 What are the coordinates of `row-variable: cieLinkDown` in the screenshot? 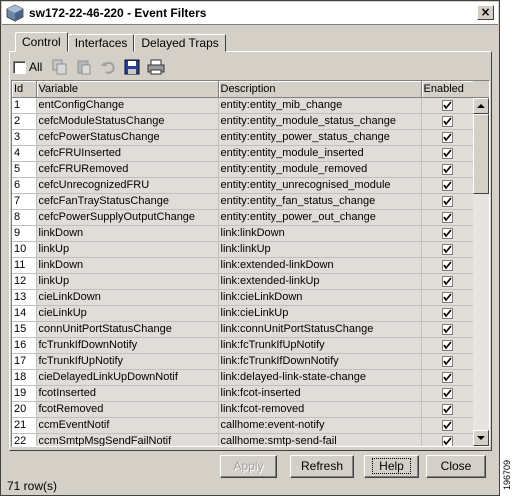 It's located at (127, 297).